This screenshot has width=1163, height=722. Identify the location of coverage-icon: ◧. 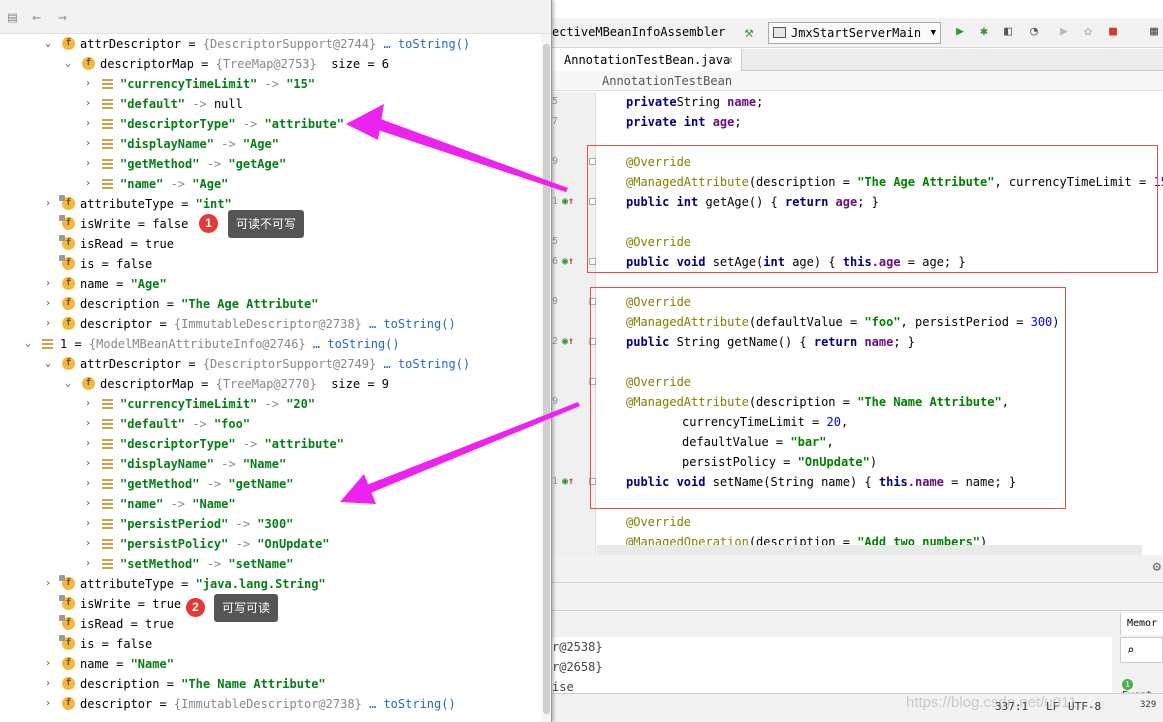
(1008, 32).